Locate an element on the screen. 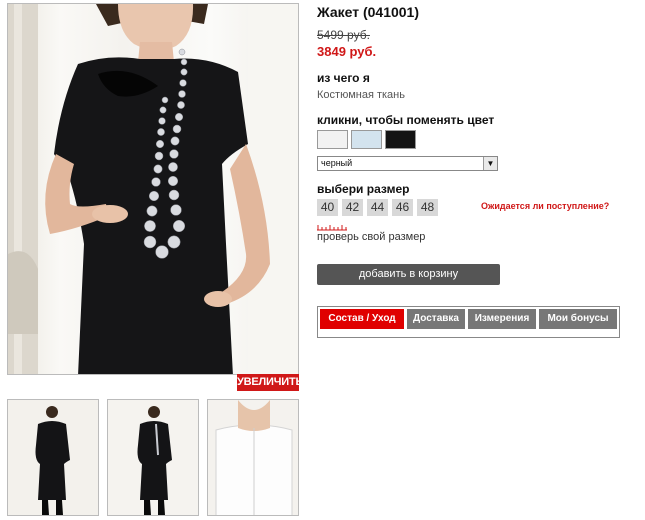 The image size is (645, 520). zoom-button: УВЕЛИЧИТЬ is located at coordinates (270, 382).